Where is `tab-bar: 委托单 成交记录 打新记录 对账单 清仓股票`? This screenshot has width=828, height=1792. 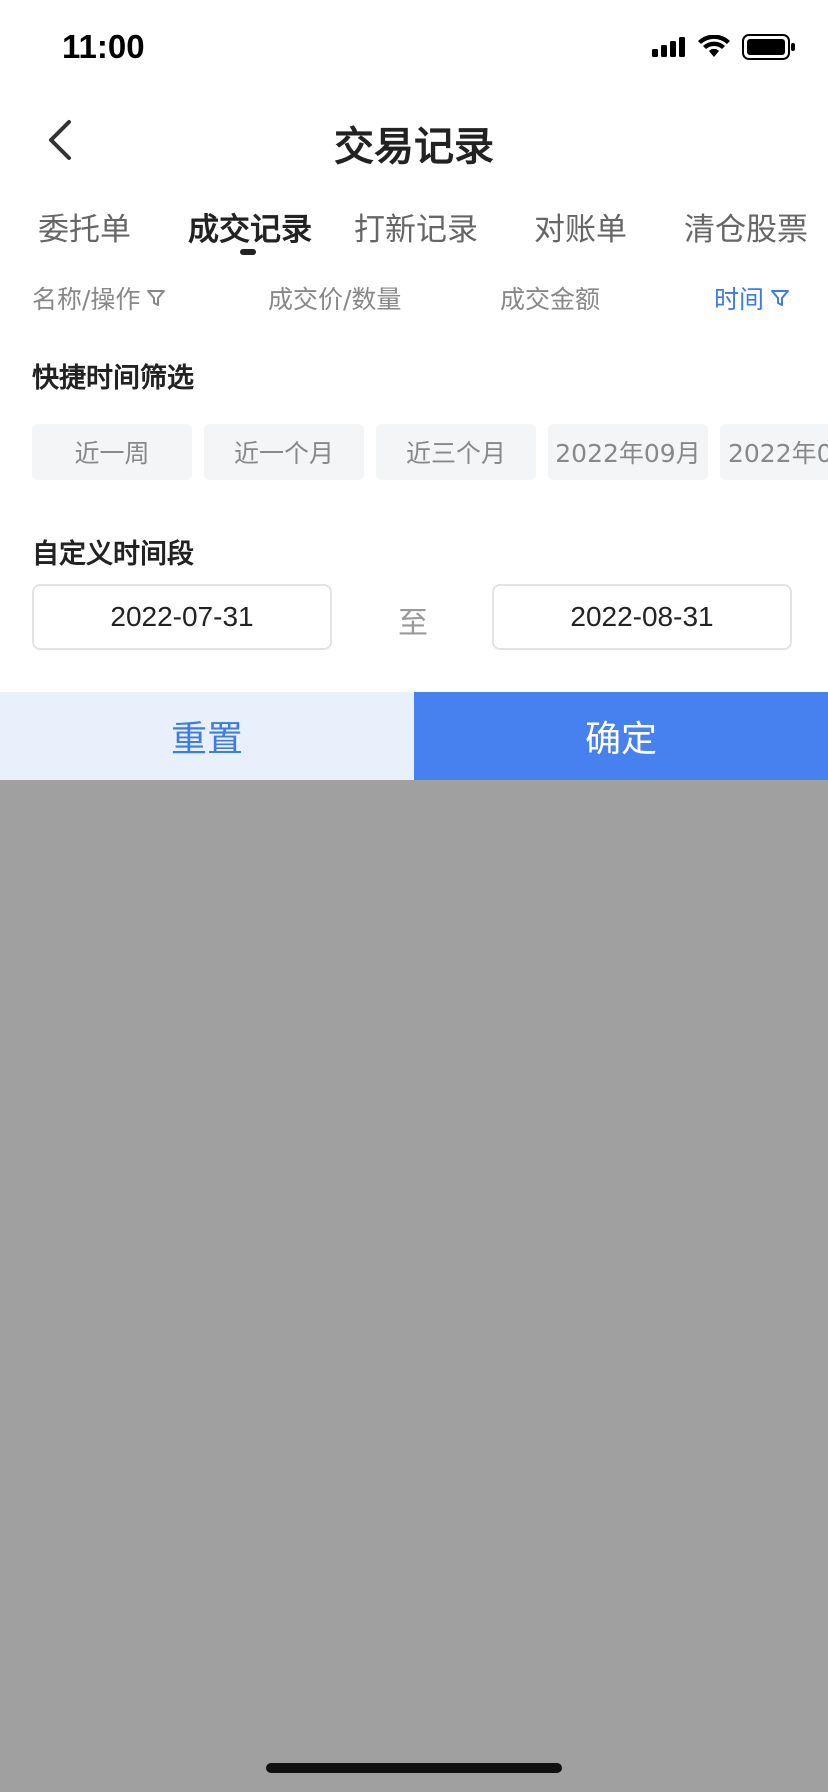
tab-bar: 委托单 成交记录 打新记录 对账单 清仓股票 is located at coordinates (414, 231).